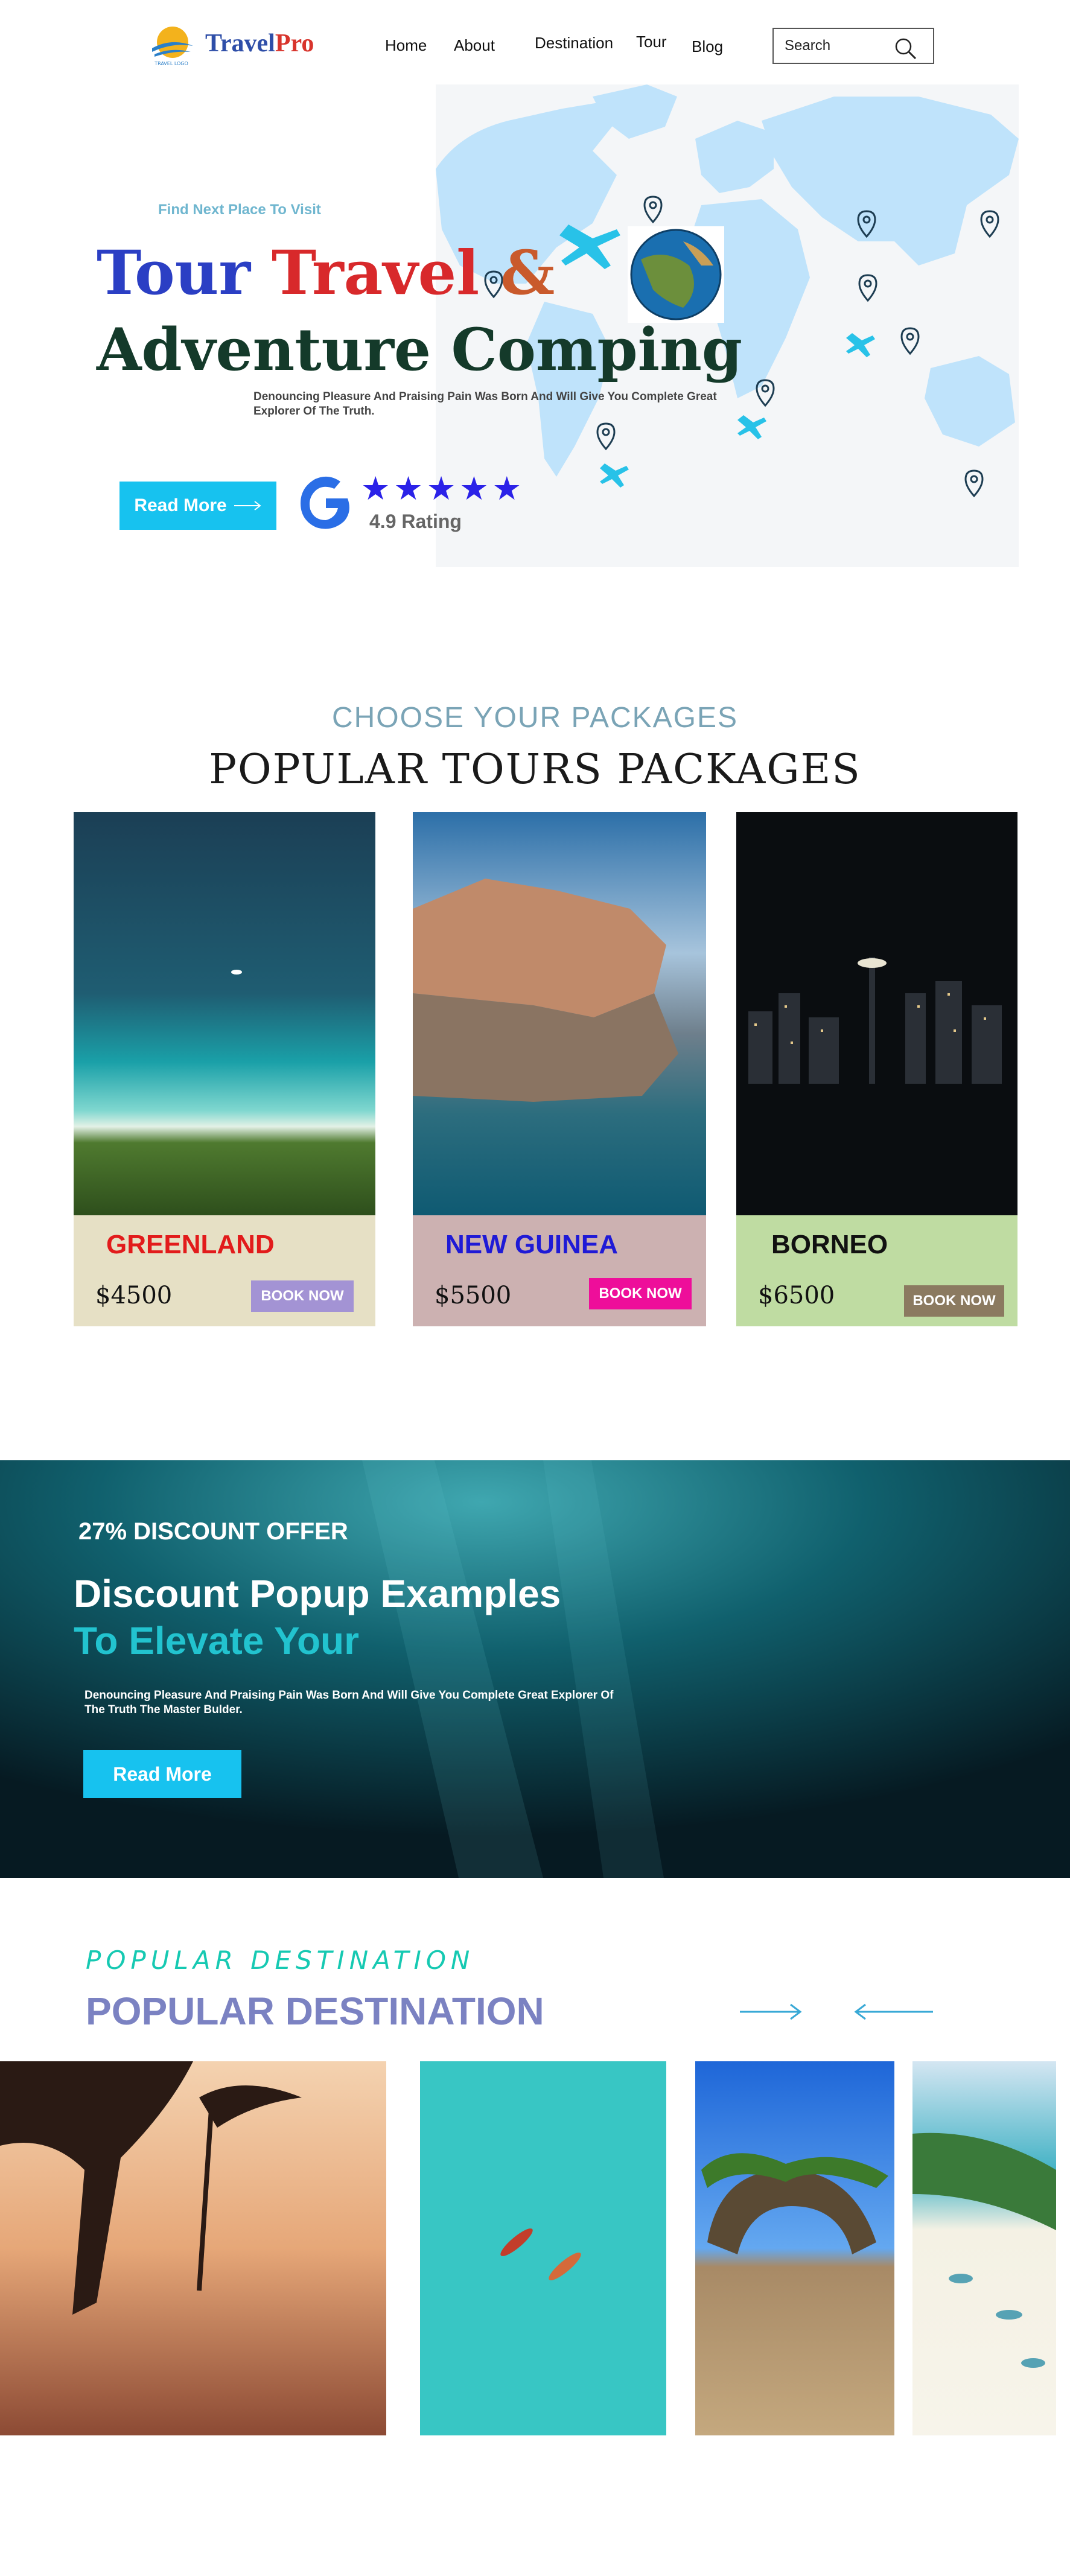  Describe the element at coordinates (239, 210) in the screenshot. I see `hero-kicker: Find Next Place To Visit` at that location.